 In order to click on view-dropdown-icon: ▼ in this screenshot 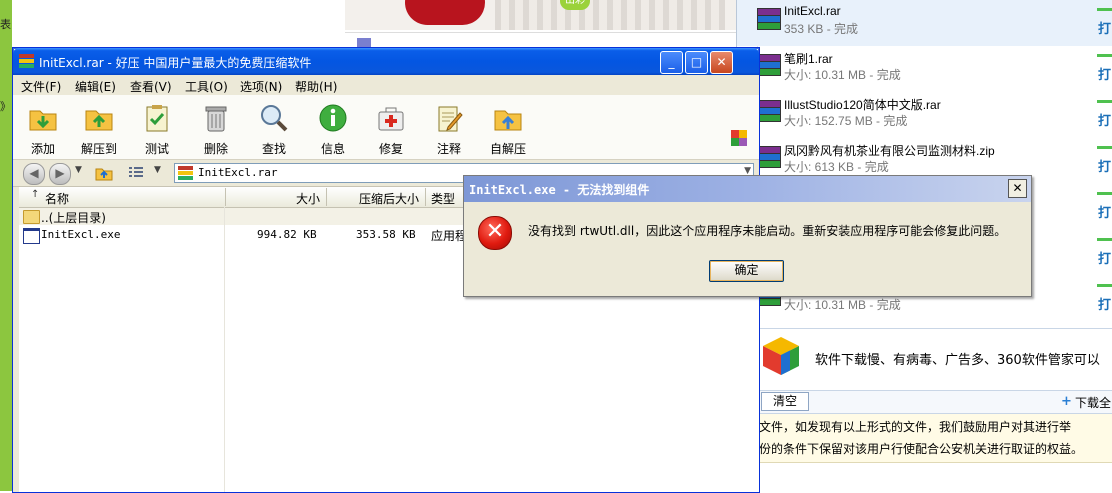, I will do `click(157, 170)`.